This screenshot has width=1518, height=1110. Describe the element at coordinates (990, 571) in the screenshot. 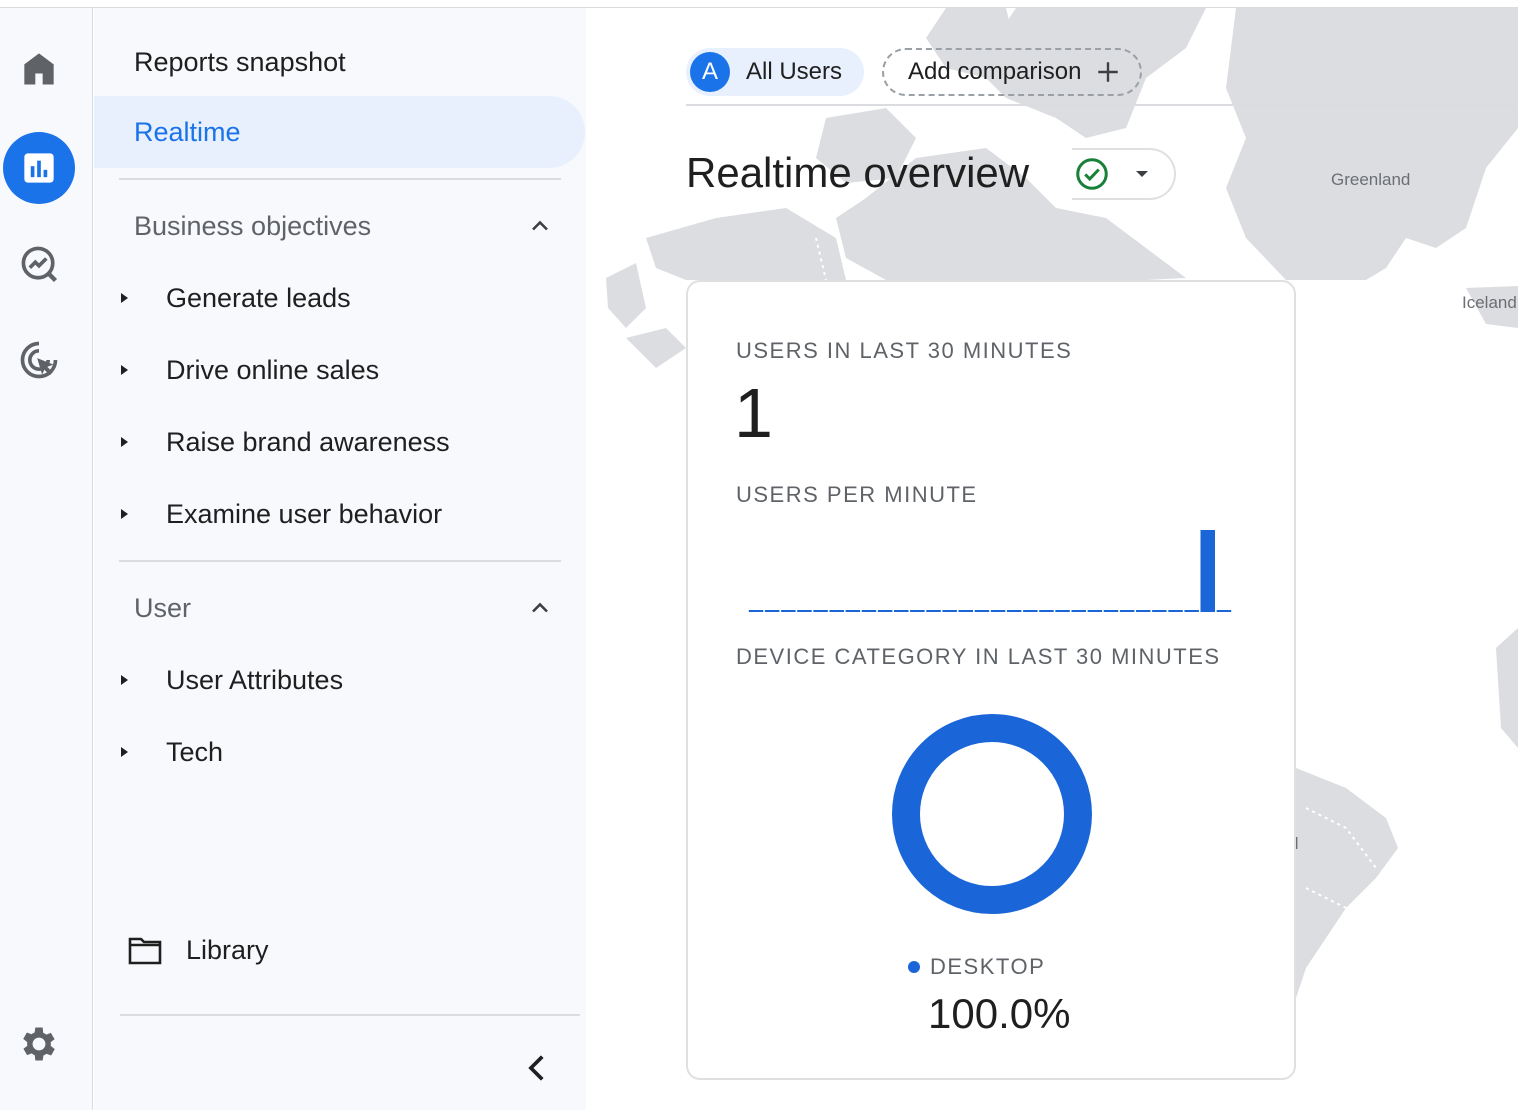

I see `users-per-minute-chart` at that location.